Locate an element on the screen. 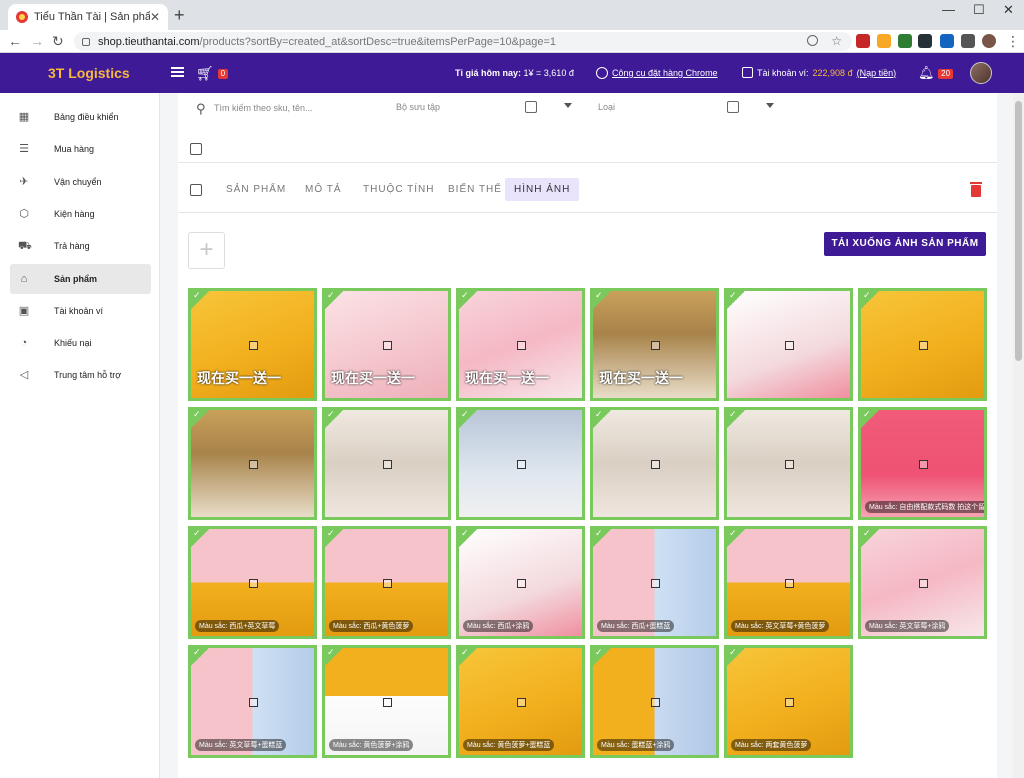 This screenshot has width=1024, height=778. scrollbar-thumb is located at coordinates (1018, 231).